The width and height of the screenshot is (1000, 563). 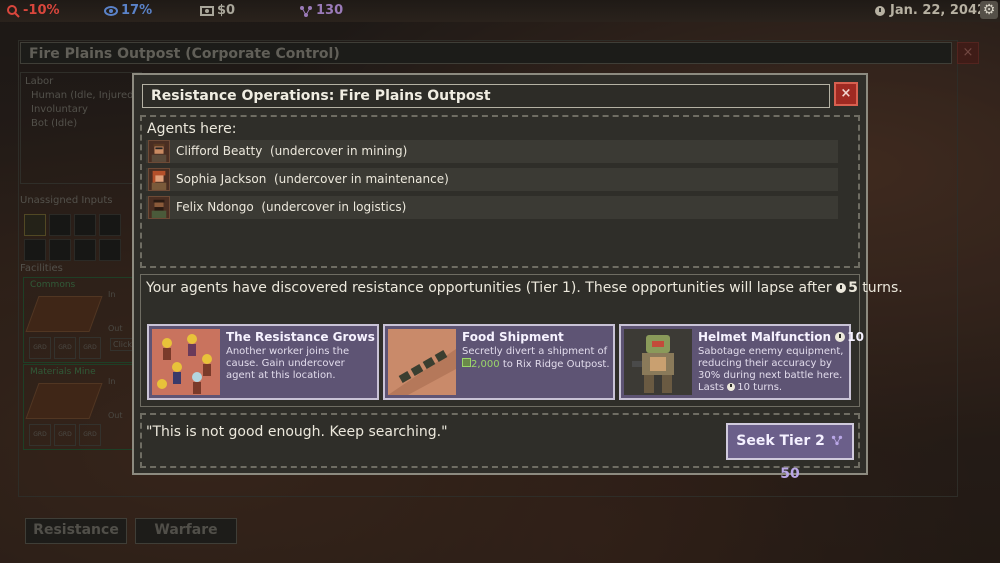 What do you see at coordinates (535, 351) in the screenshot?
I see `card-desc-pre: Secretly divert a shipment of` at bounding box center [535, 351].